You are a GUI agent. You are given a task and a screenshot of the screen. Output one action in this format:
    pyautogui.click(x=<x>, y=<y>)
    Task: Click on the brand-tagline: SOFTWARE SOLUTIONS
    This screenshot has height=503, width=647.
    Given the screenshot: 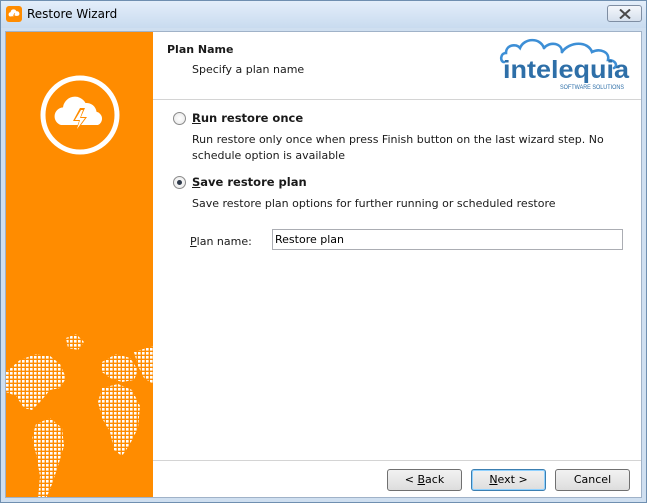 What is the action you would take?
    pyautogui.click(x=592, y=87)
    